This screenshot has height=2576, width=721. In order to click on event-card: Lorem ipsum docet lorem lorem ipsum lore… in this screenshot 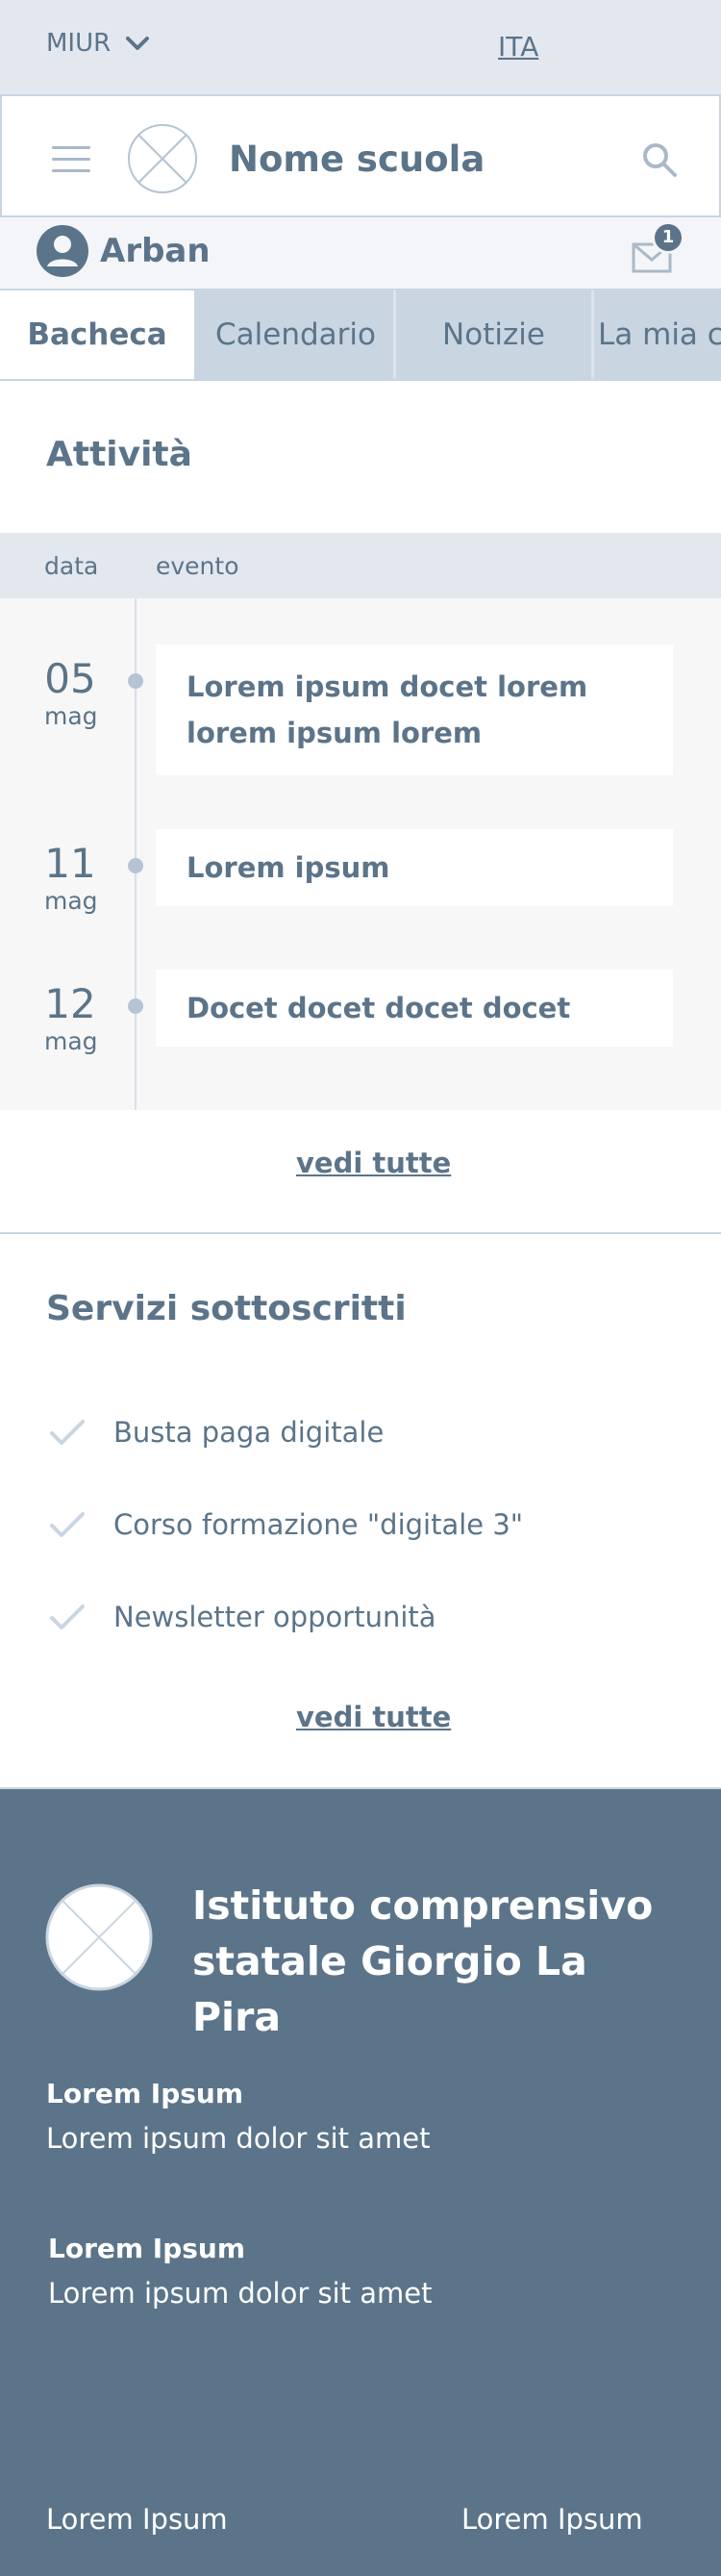, I will do `click(414, 709)`.